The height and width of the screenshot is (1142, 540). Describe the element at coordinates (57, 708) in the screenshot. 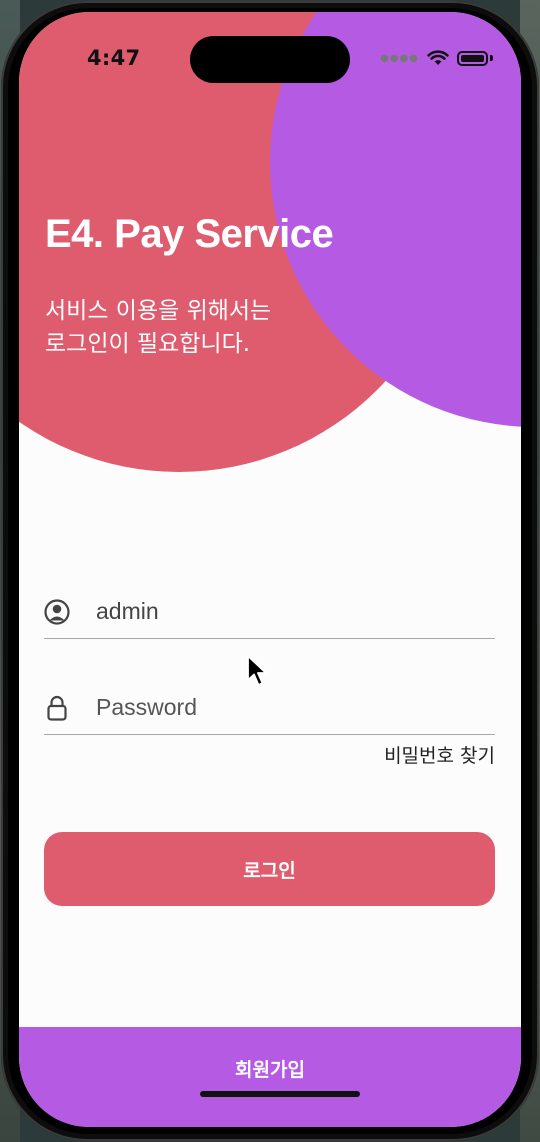

I see `lock-icon` at that location.